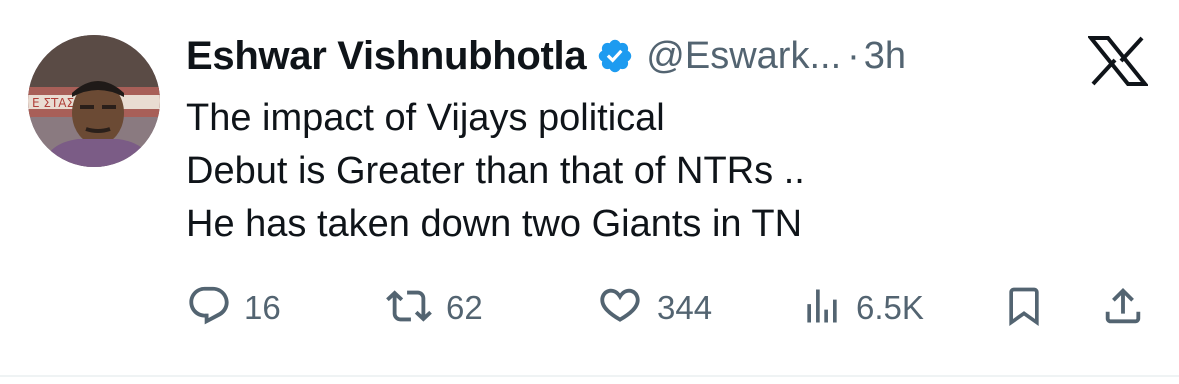 This screenshot has width=1179, height=384. I want to click on repost-count: 62, so click(464, 307).